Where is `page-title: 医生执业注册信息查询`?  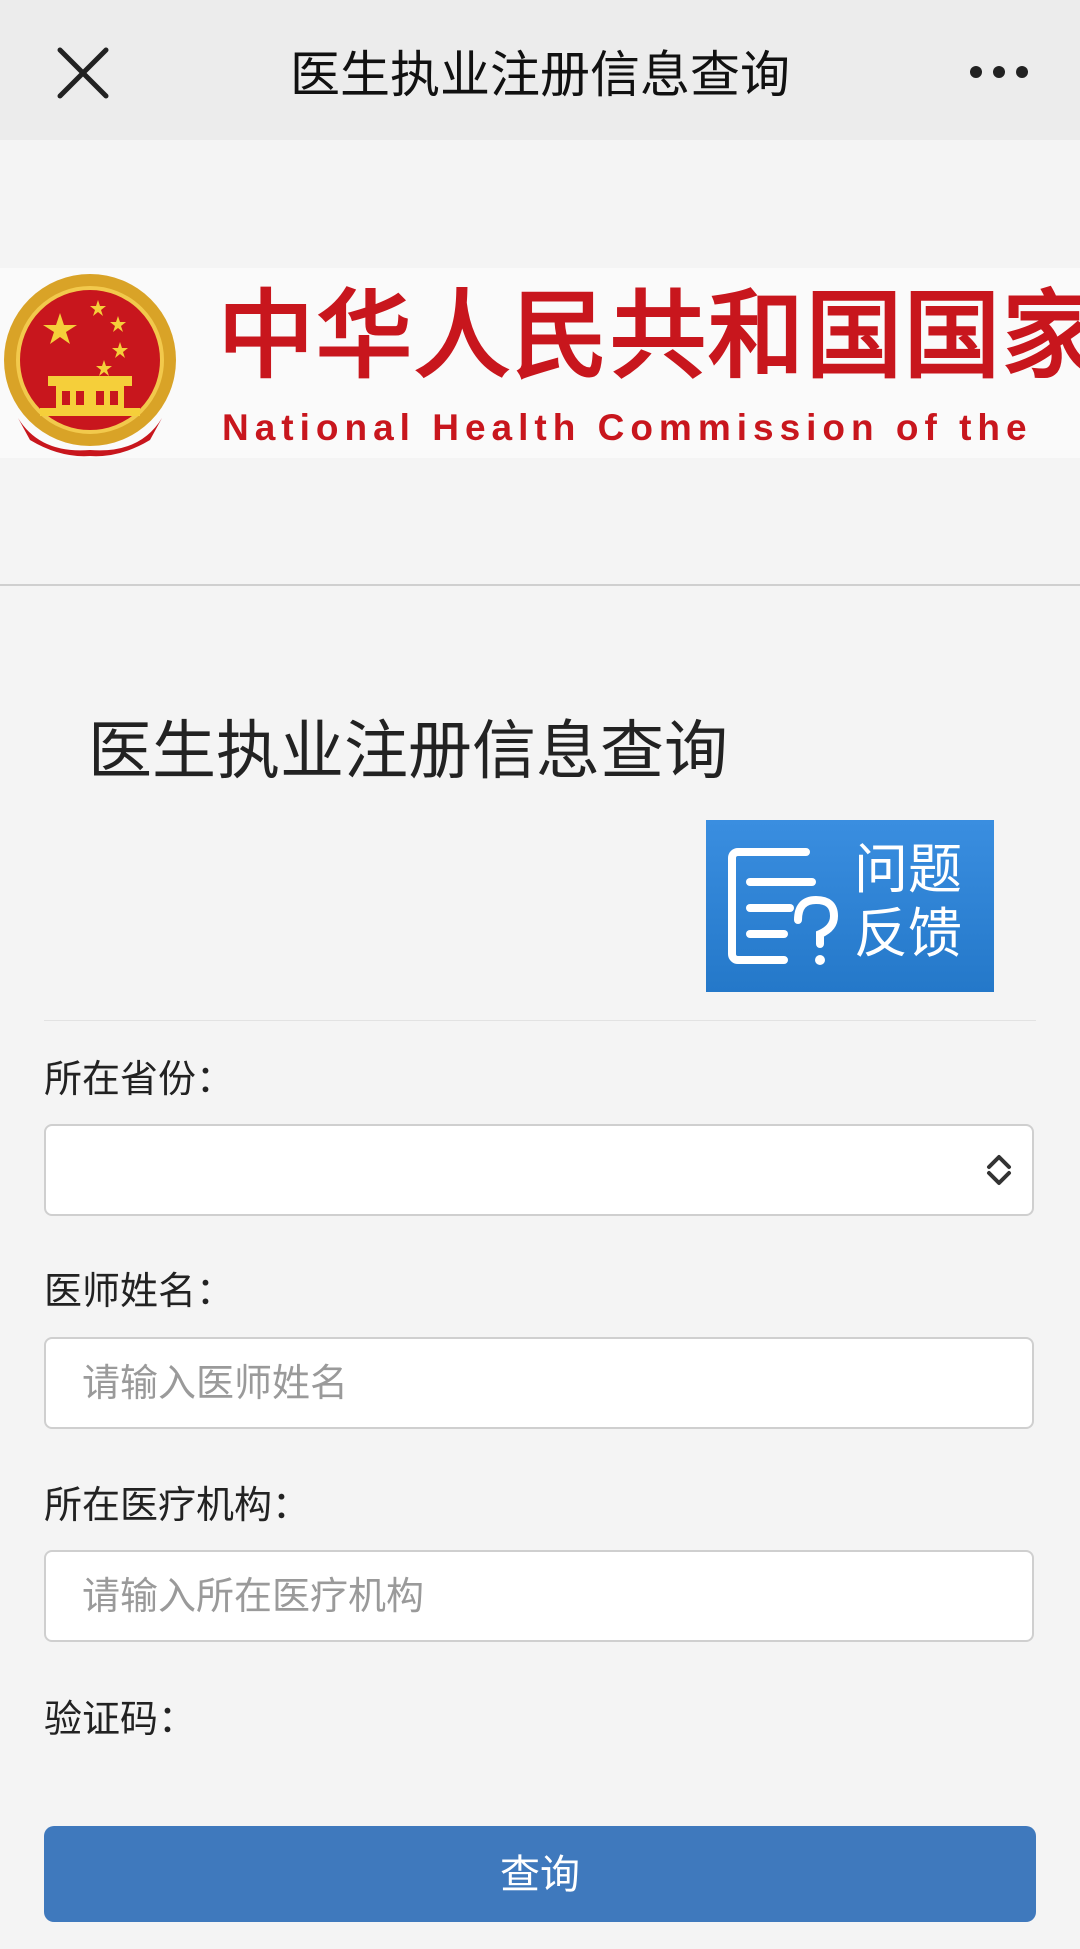 page-title: 医生执业注册信息查询 is located at coordinates (408, 752).